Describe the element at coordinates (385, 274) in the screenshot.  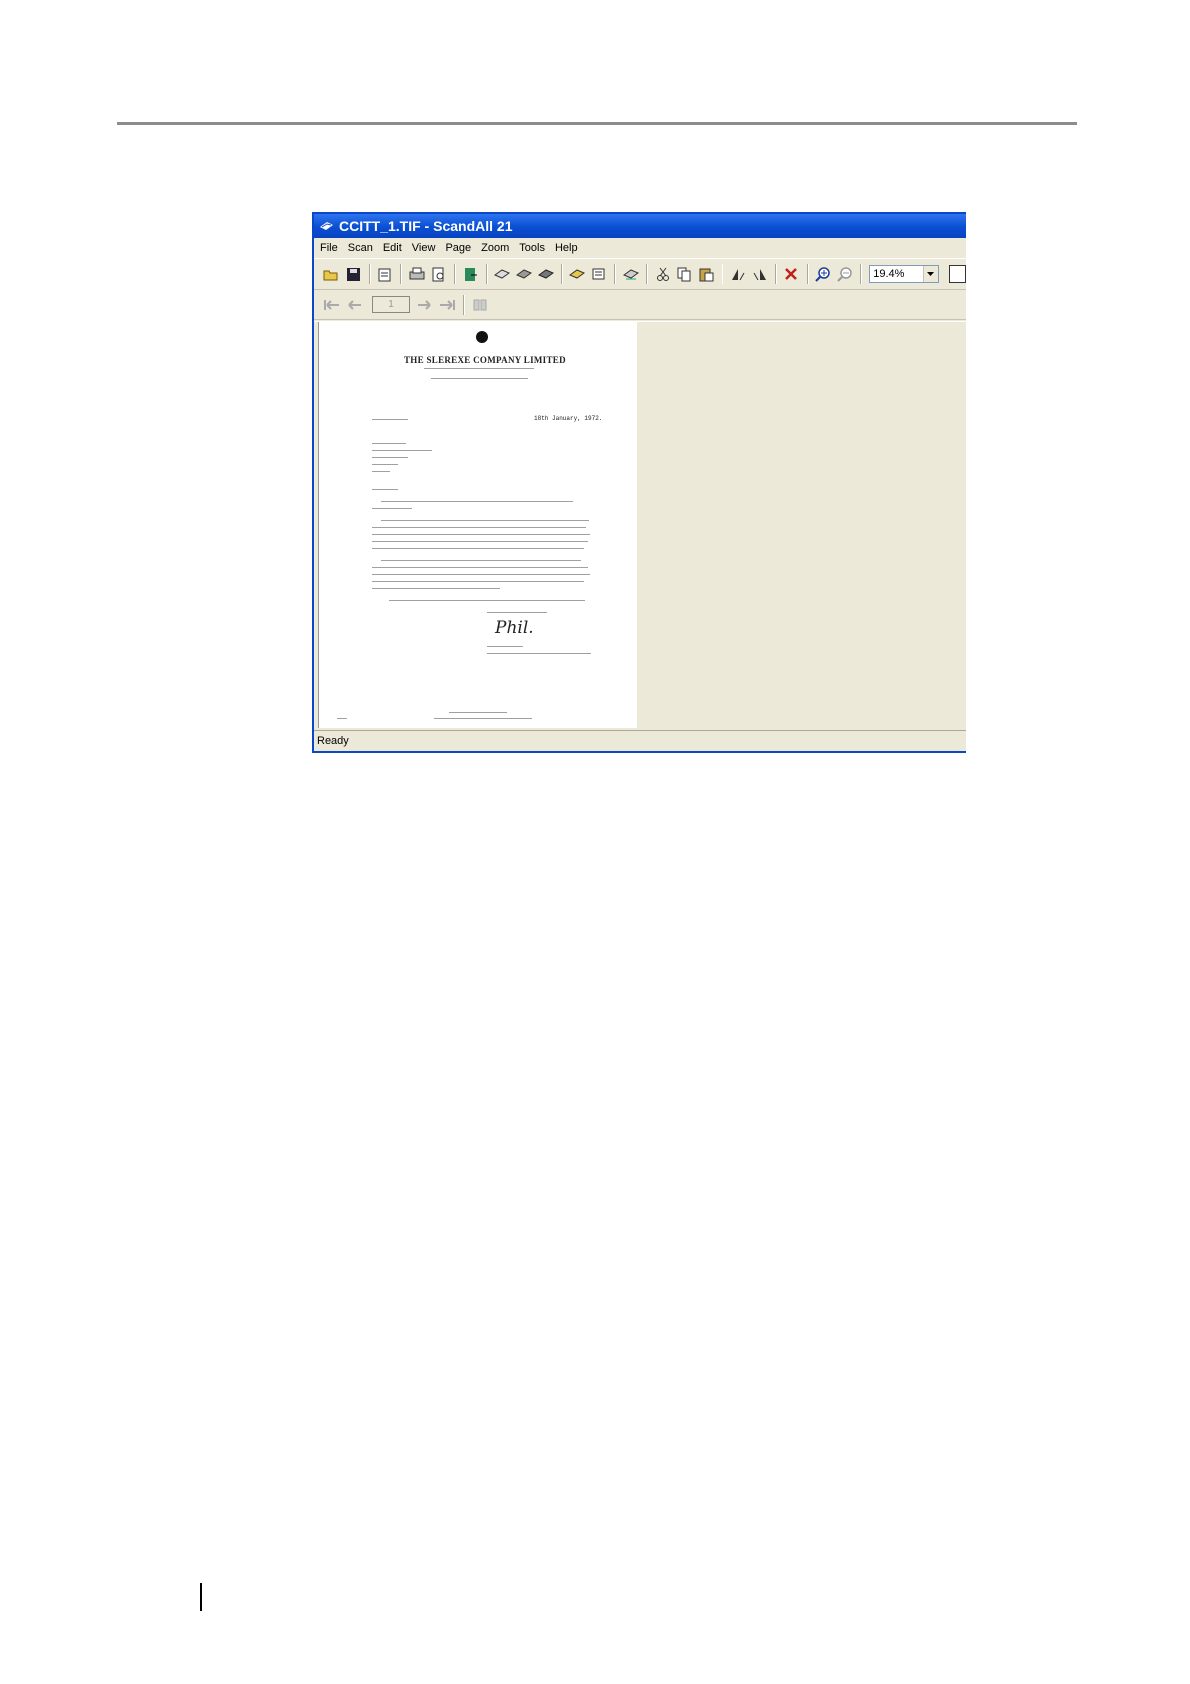
I see `properties-icon` at that location.